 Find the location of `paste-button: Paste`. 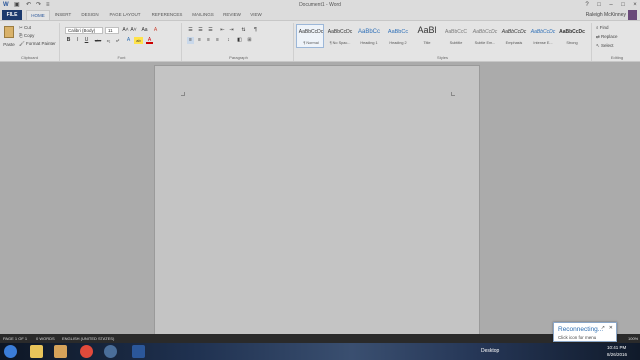

paste-button: Paste is located at coordinates (9, 37).